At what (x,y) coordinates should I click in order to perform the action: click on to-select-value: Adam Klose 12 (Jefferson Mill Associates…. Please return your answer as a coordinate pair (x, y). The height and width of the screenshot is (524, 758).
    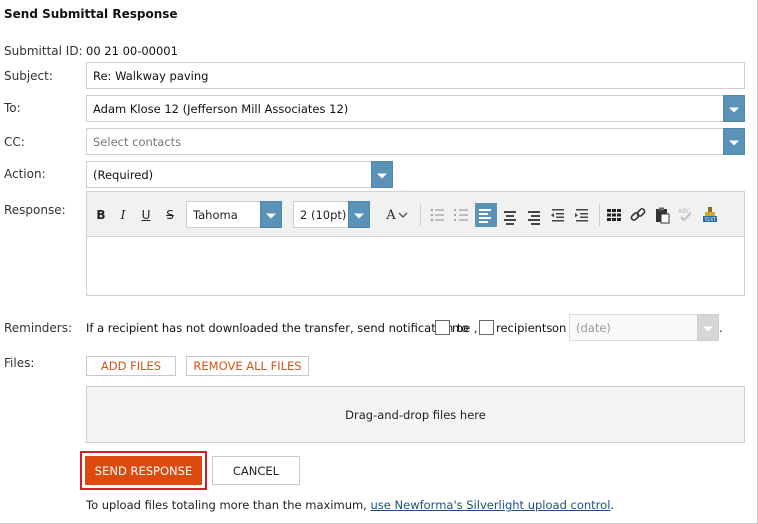
    Looking at the image, I should click on (221, 109).